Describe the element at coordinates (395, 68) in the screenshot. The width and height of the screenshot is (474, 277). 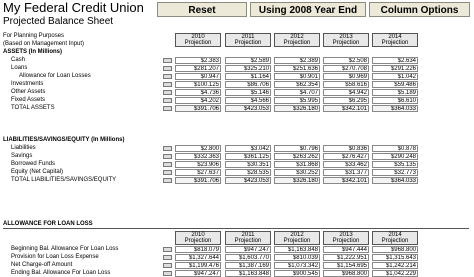
I see `assets-value-cell: $291.226` at that location.